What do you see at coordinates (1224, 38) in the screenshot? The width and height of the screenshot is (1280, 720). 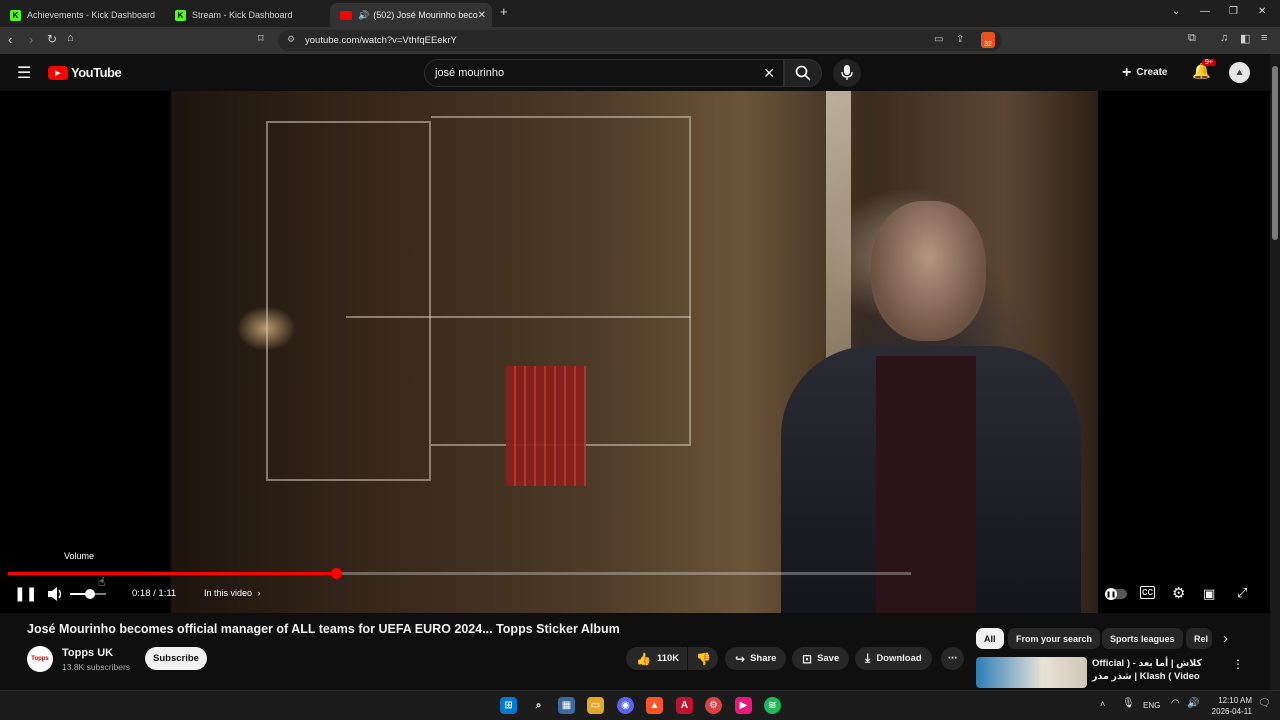 I see `media-icon: ♫` at bounding box center [1224, 38].